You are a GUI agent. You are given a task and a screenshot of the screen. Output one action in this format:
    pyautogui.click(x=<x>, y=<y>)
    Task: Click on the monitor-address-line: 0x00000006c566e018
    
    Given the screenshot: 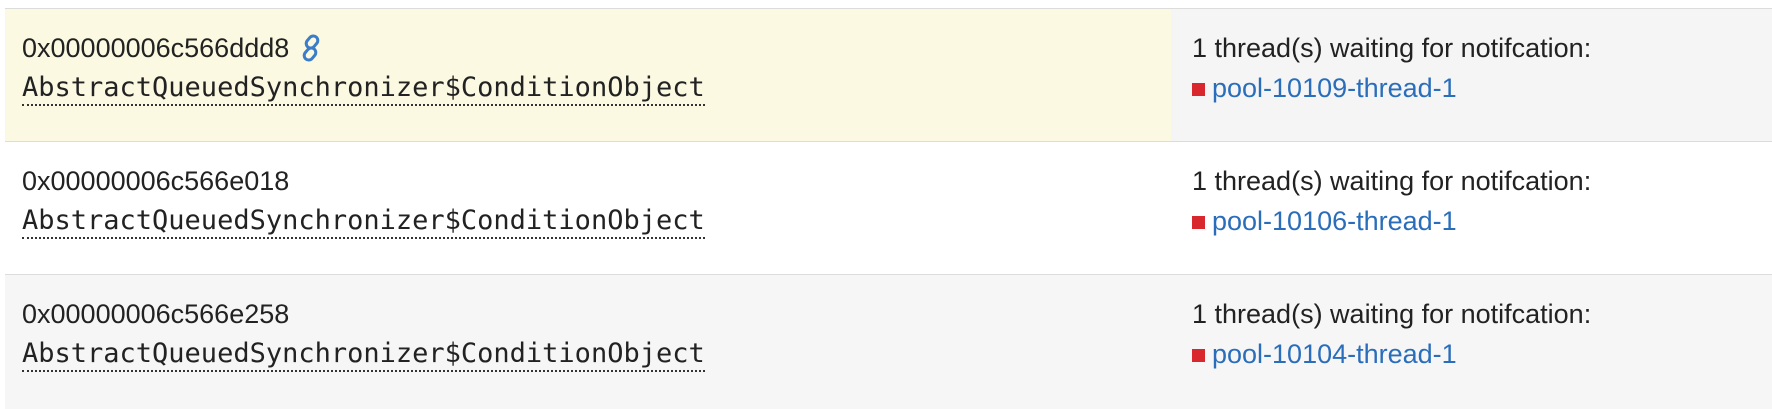 What is the action you would take?
    pyautogui.click(x=596, y=181)
    